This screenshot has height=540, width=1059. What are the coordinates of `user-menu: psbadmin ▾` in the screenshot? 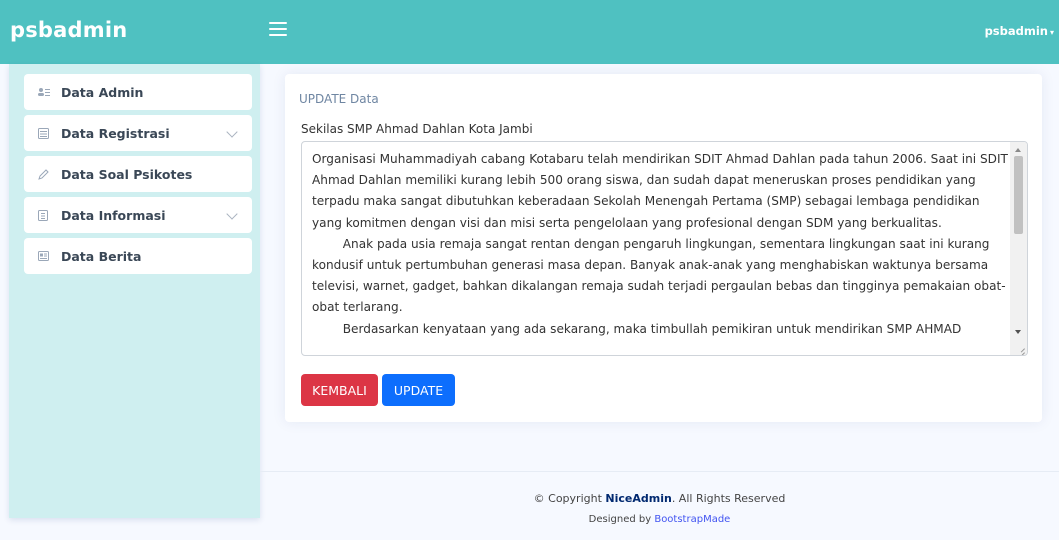 It's located at (1019, 31).